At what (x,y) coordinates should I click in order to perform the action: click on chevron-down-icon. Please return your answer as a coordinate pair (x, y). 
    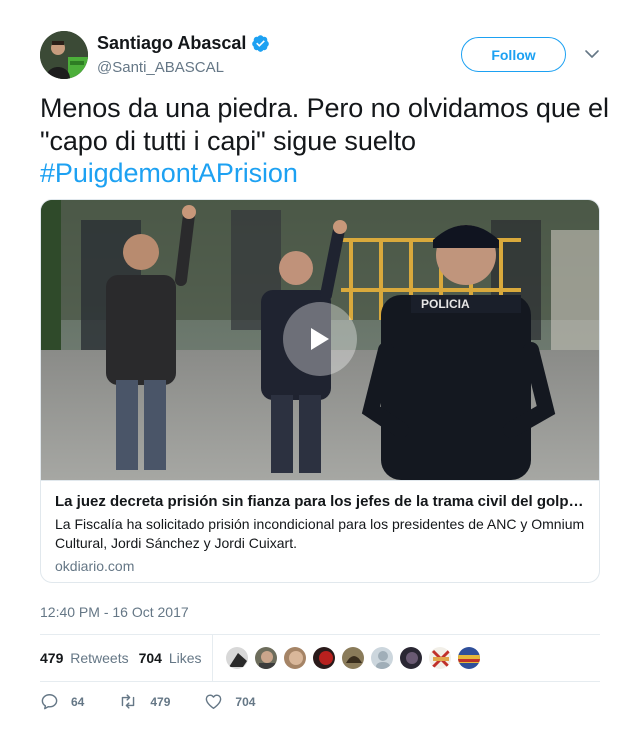
    Looking at the image, I should click on (592, 54).